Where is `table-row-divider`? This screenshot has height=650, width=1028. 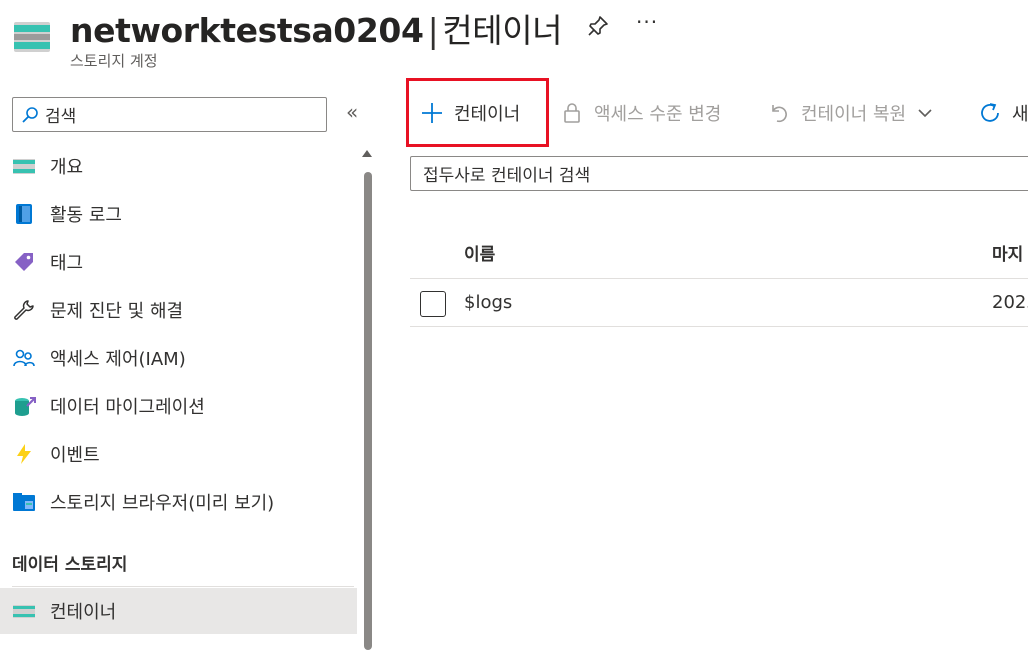
table-row-divider is located at coordinates (719, 326).